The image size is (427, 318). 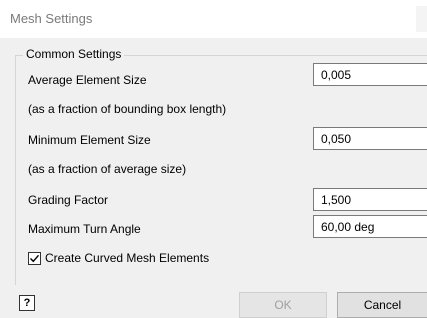 I want to click on question-mark-icon: ?, so click(x=27, y=303).